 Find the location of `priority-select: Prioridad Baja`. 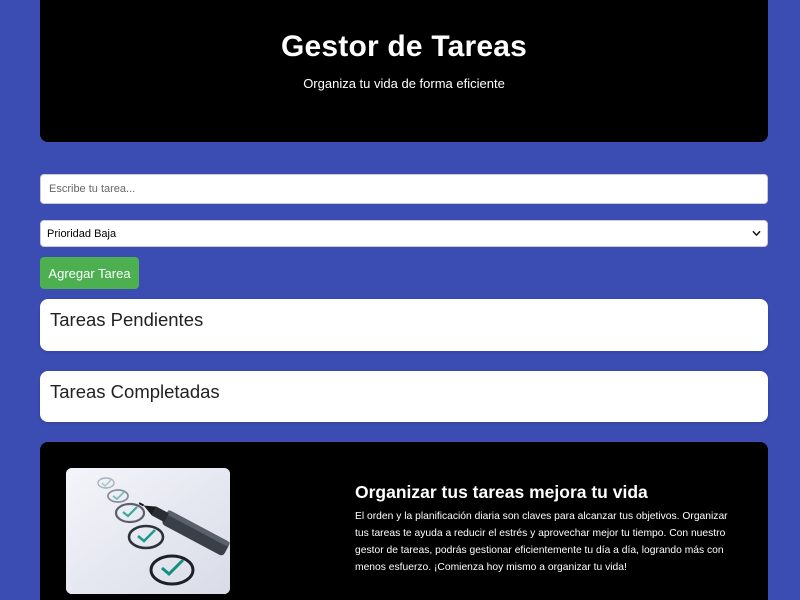

priority-select: Prioridad Baja is located at coordinates (404, 233).